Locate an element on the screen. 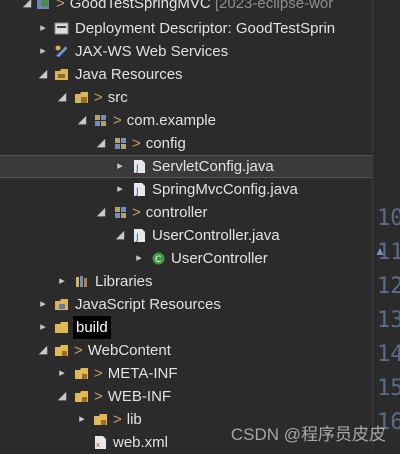 The height and width of the screenshot is (454, 400). tree-label: JAX-WS Web Services is located at coordinates (152, 51).